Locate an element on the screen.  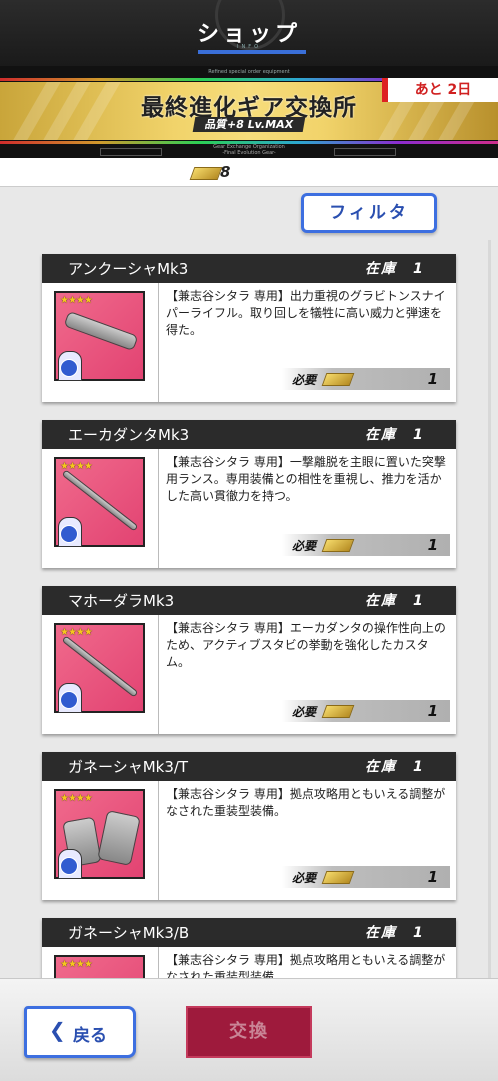
item-card-header: エーカダンタMk3 在庫 1 is located at coordinates (249, 434).